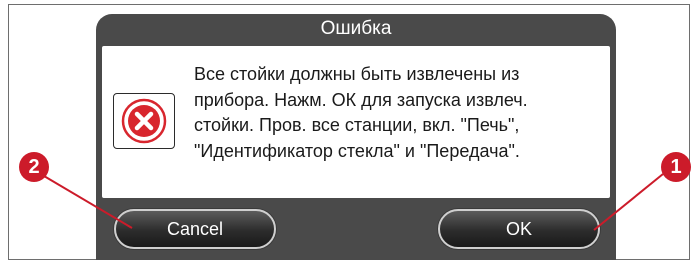  I want to click on callout-number: 2, so click(34, 167).